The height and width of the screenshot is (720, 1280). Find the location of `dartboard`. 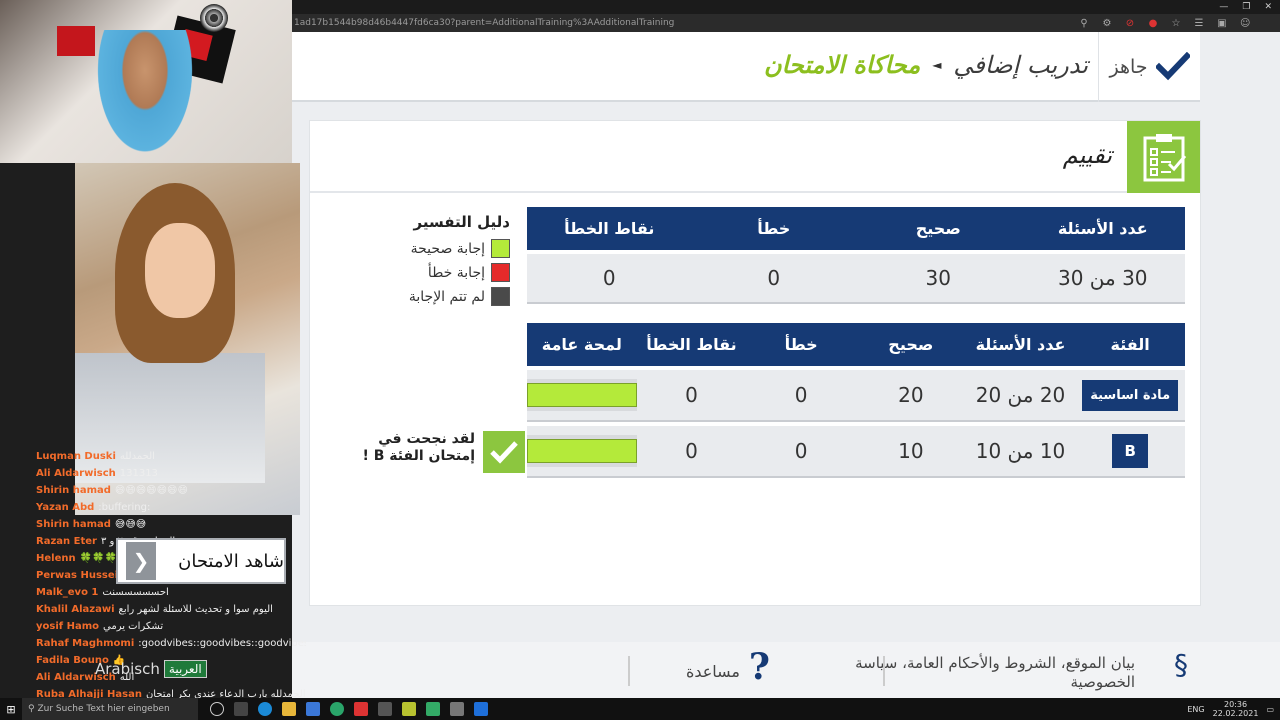

dartboard is located at coordinates (214, 18).